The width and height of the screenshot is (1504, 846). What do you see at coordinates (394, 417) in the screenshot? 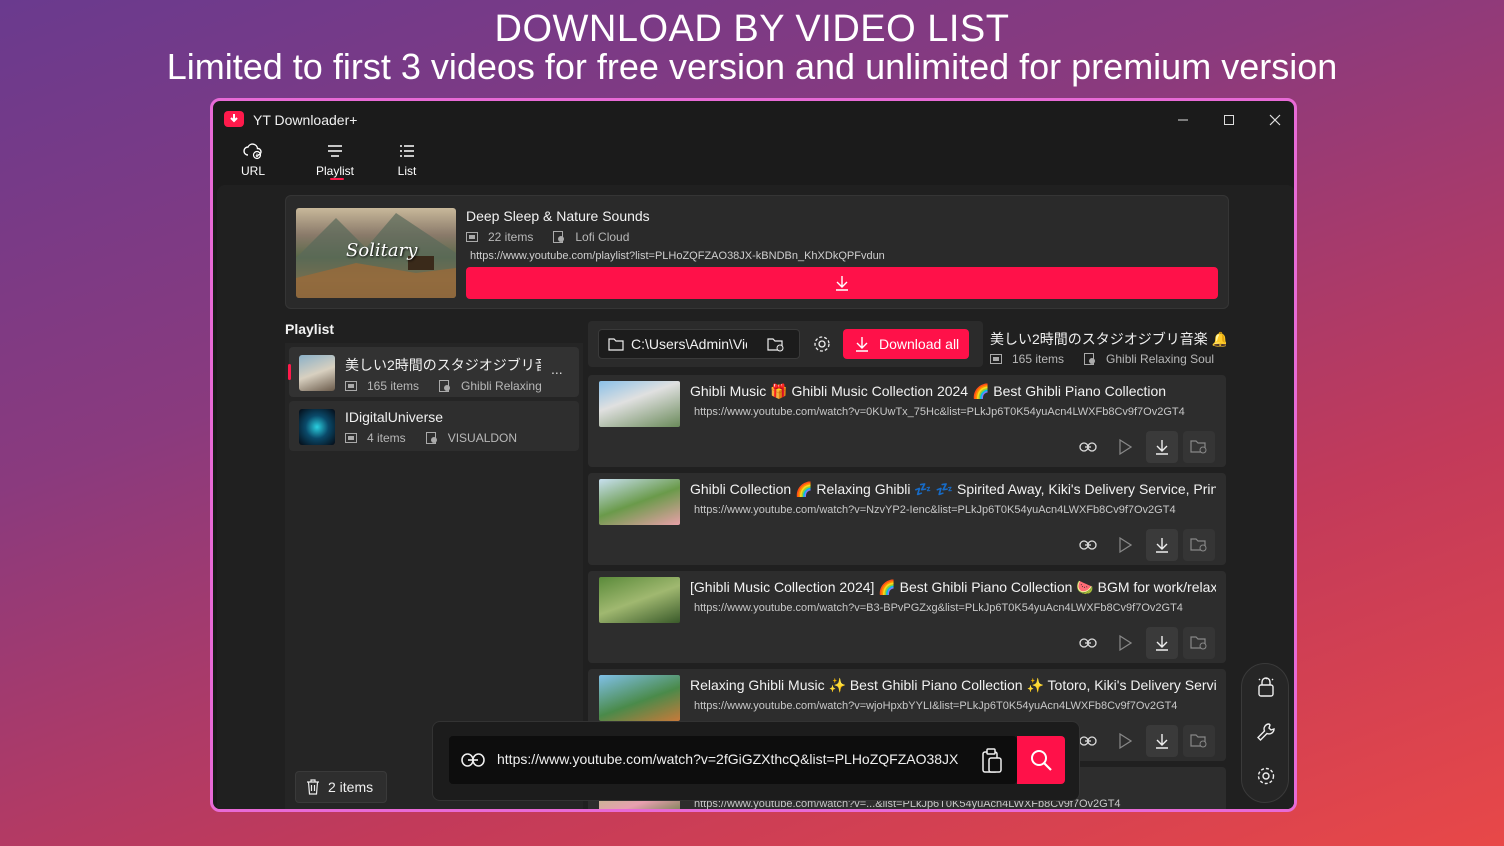
I see `sidebar-item-name: IDigitalUniverse` at bounding box center [394, 417].